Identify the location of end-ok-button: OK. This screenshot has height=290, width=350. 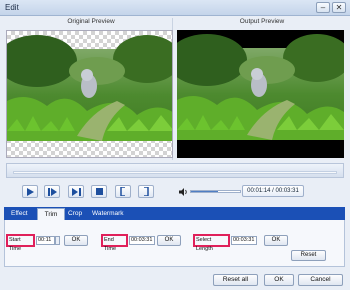
(169, 240).